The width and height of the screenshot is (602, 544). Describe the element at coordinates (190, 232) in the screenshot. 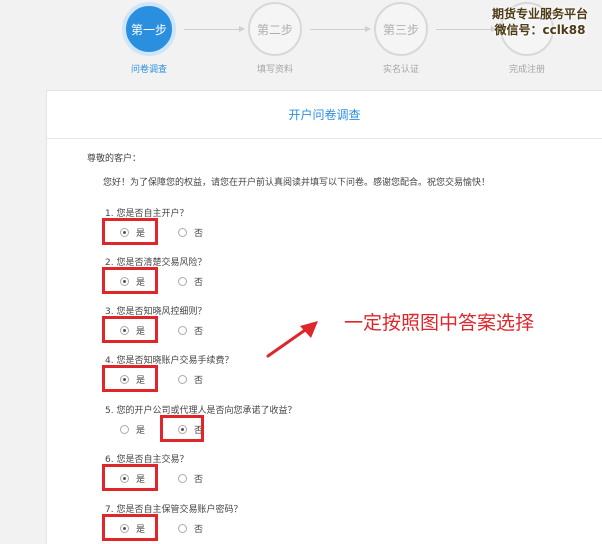

I see `question-1-option-no: 否` at that location.